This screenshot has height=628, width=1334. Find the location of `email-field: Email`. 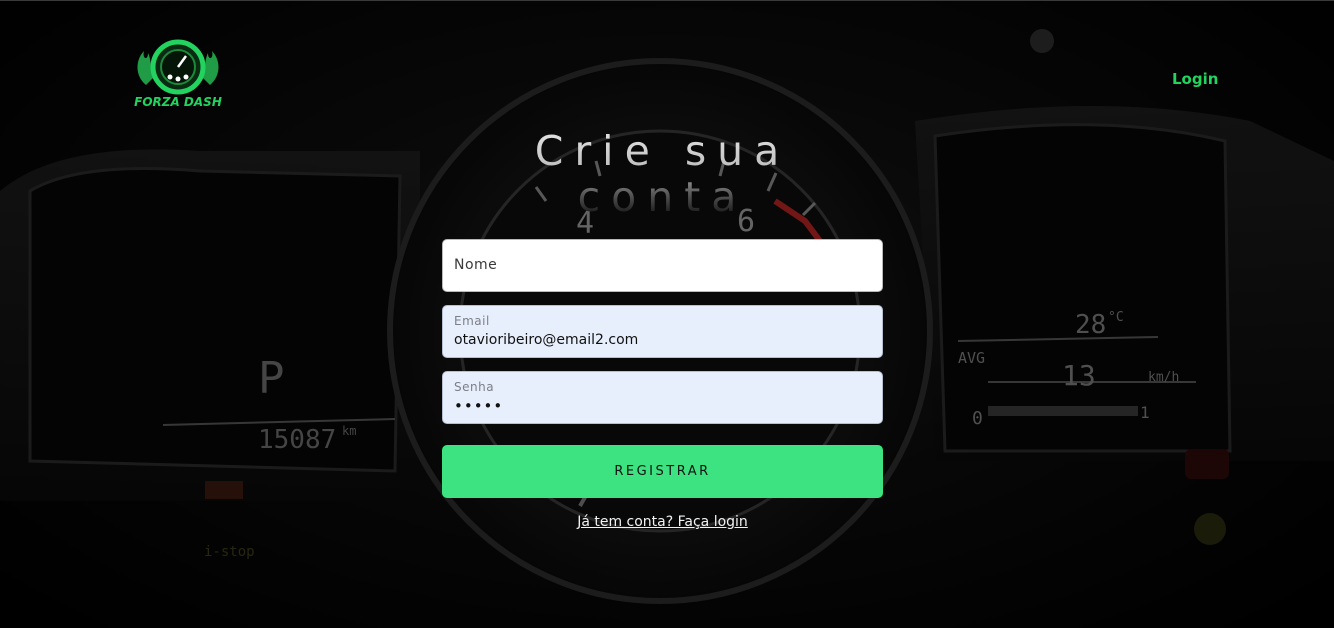

email-field: Email is located at coordinates (662, 331).